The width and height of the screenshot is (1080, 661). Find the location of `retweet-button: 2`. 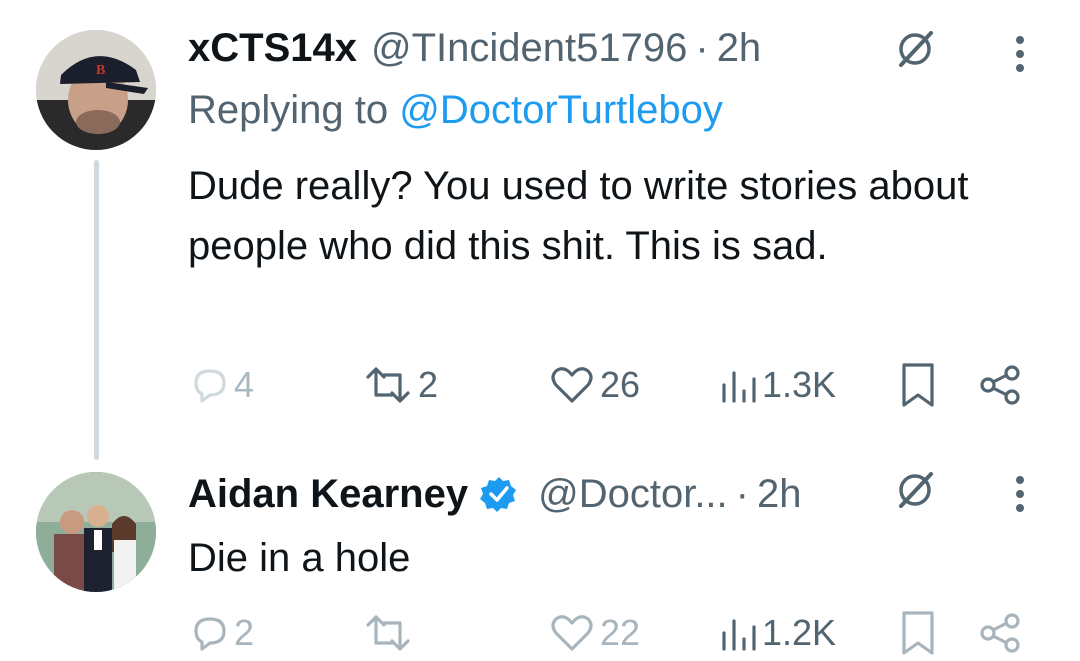

retweet-button: 2 is located at coordinates (399, 385).